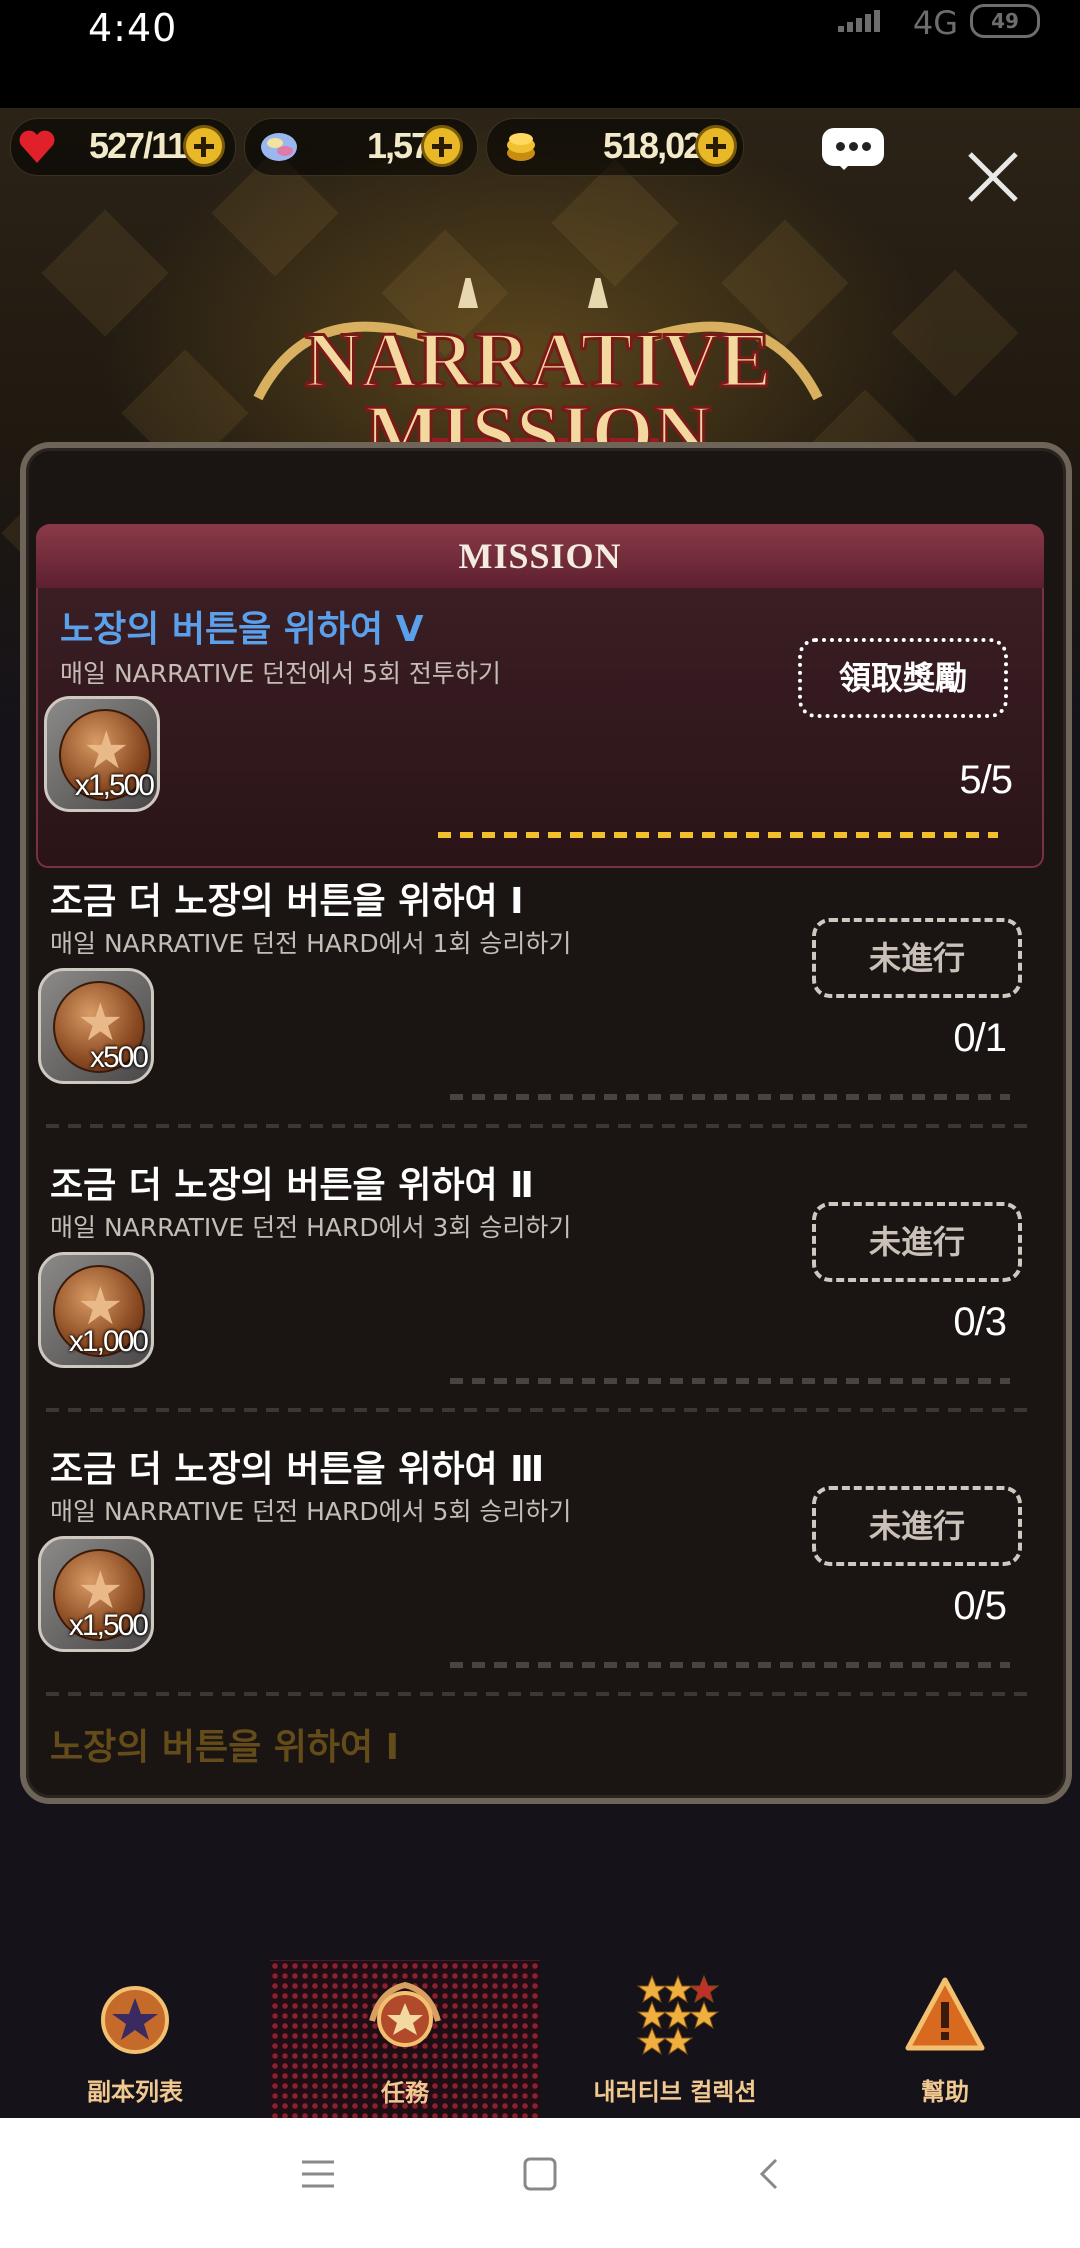  Describe the element at coordinates (986, 780) in the screenshot. I see `progress-text: 5/5` at that location.